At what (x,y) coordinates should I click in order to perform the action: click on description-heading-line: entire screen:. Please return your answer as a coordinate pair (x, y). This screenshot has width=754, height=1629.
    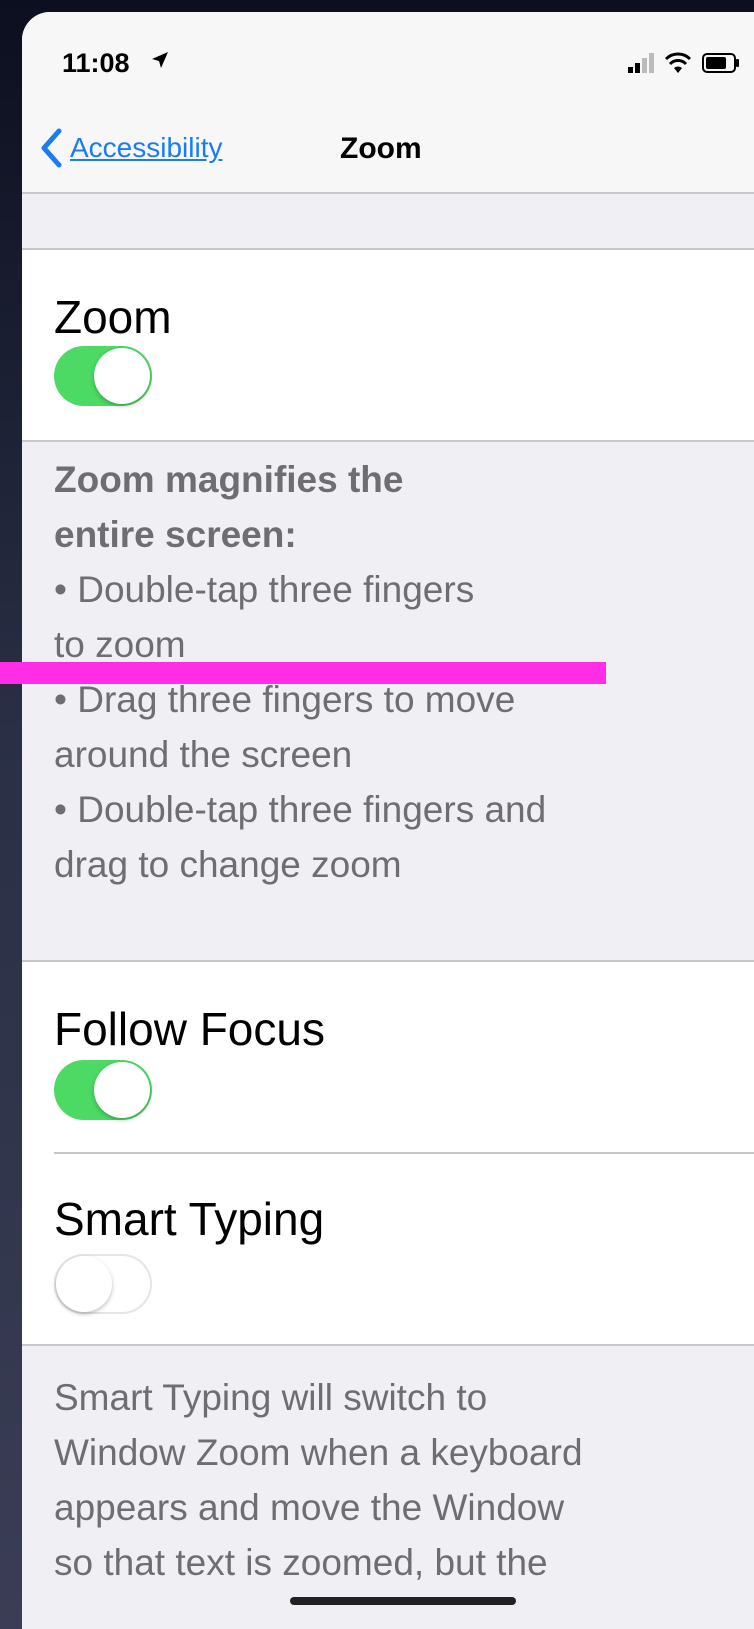
    Looking at the image, I should click on (175, 534).